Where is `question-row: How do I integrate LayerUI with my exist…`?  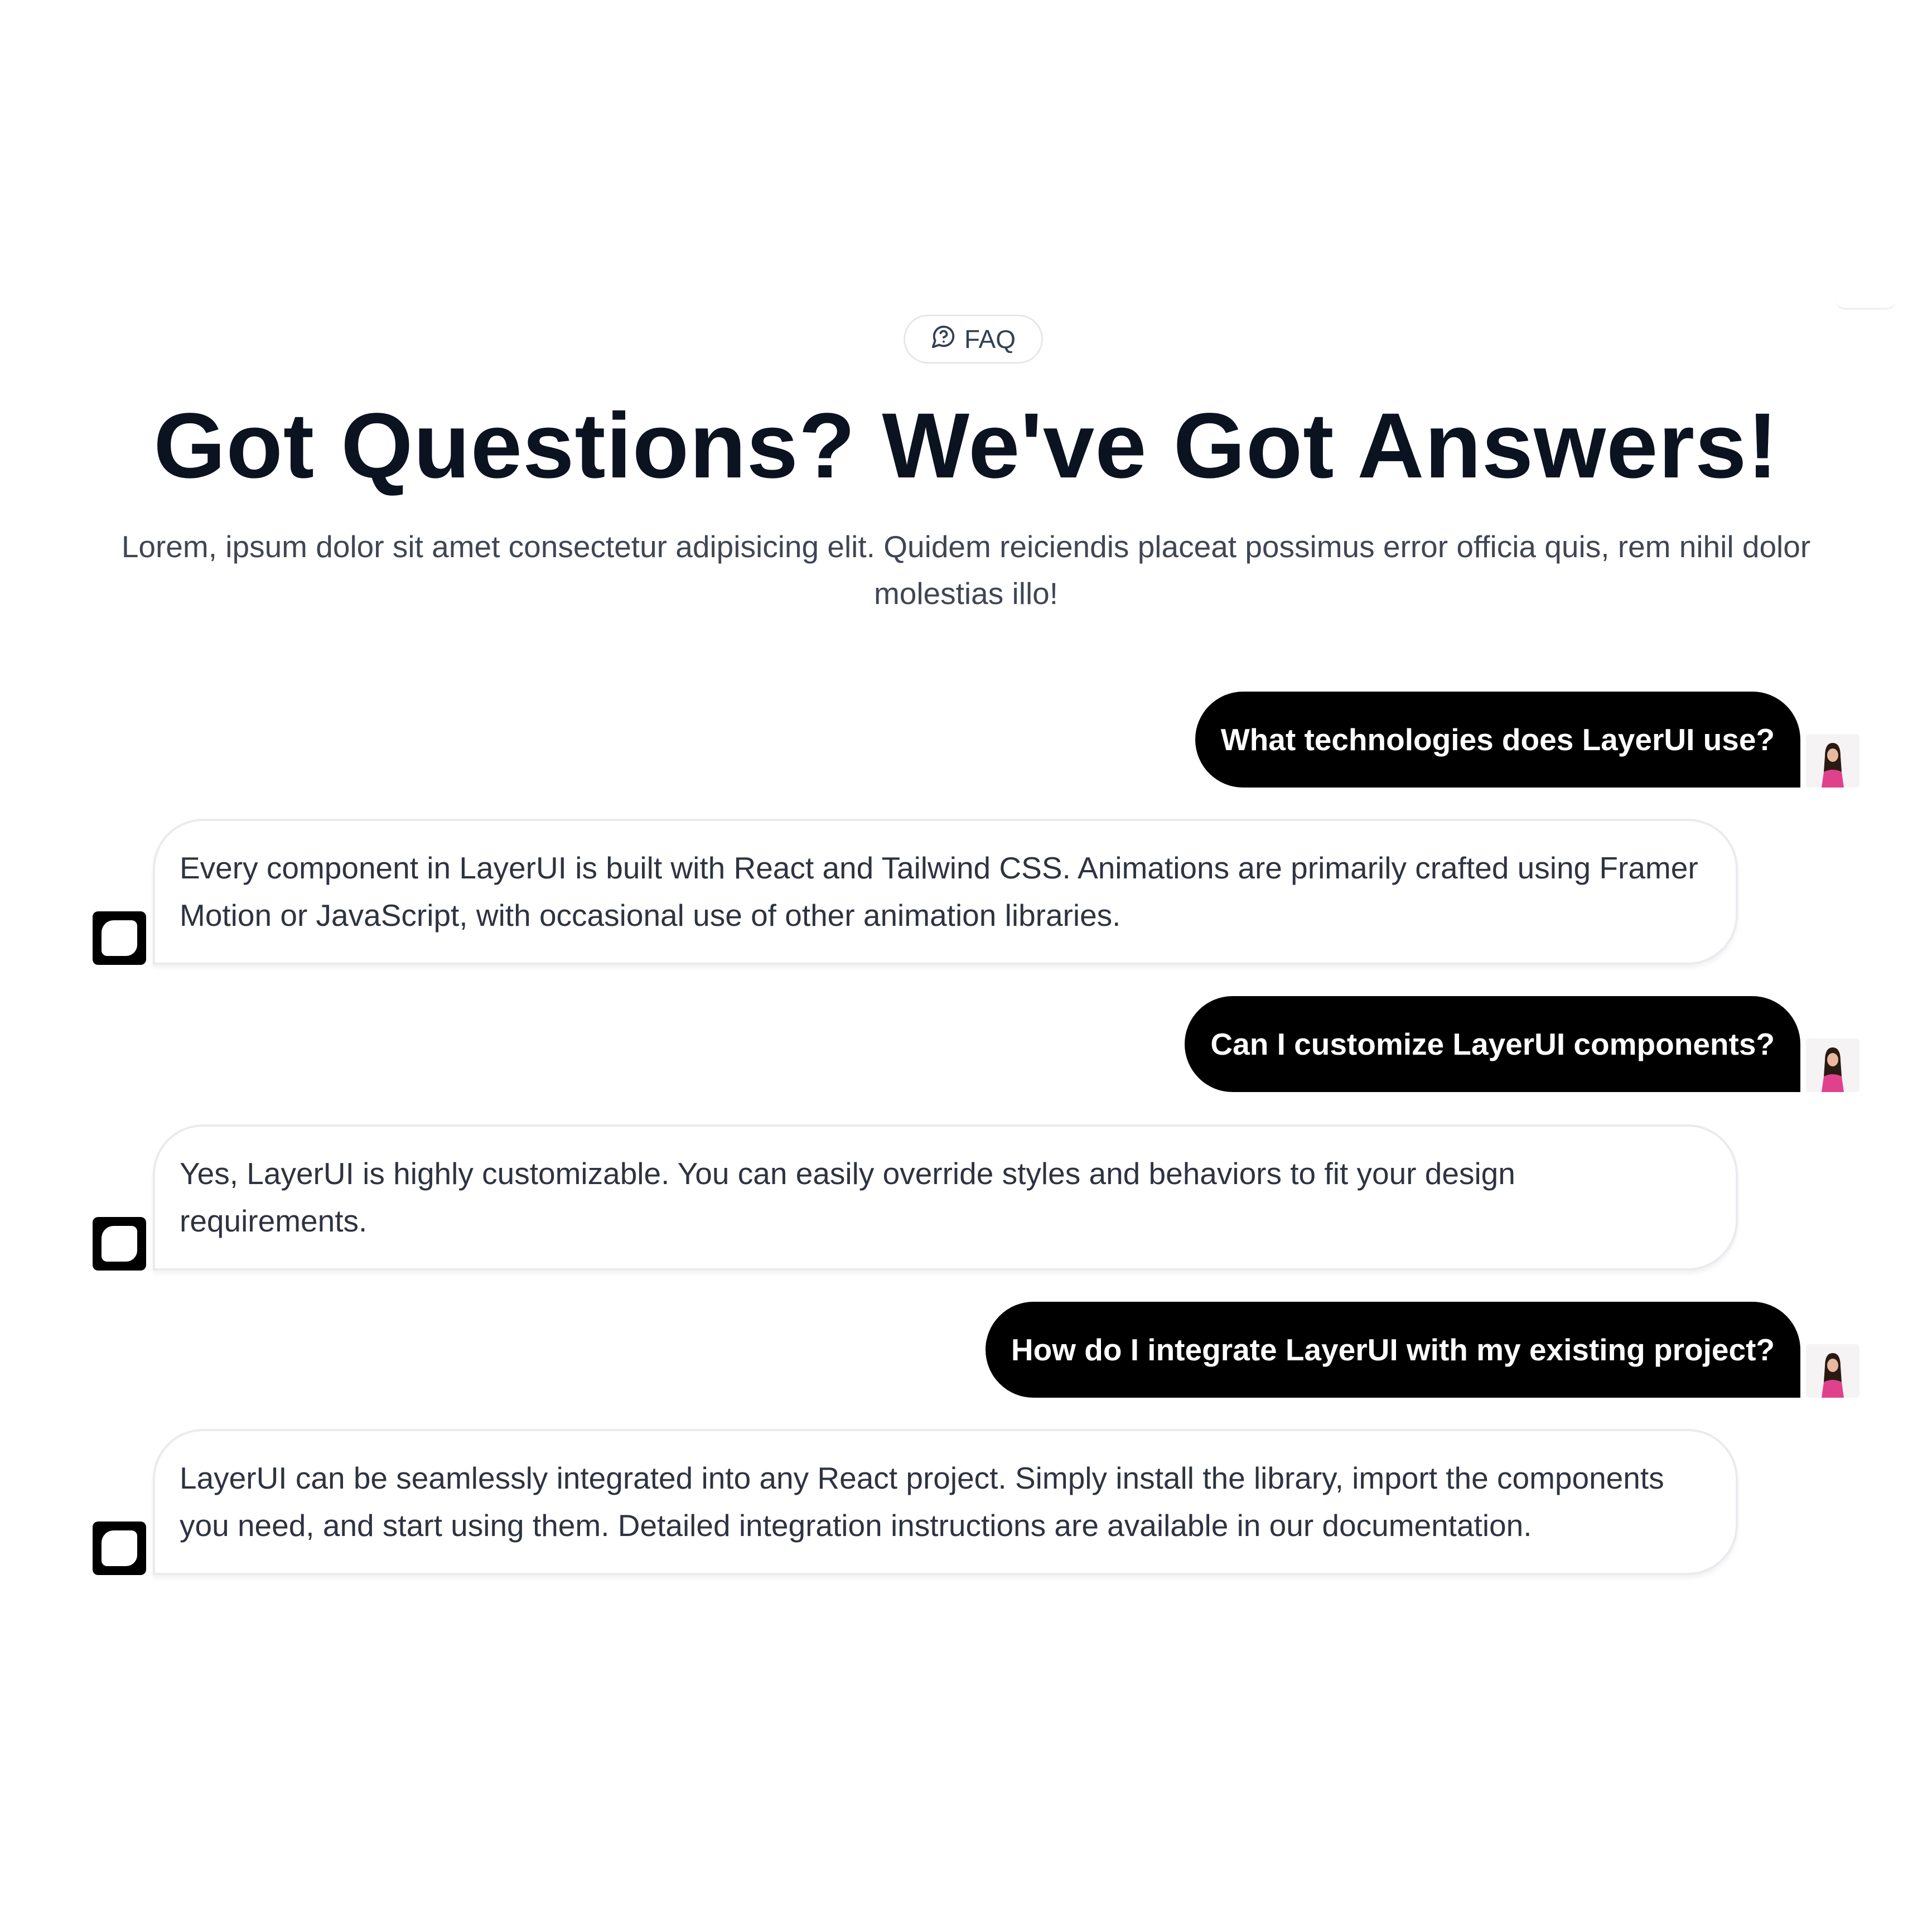 question-row: How do I integrate LayerUI with my exist… is located at coordinates (1422, 1350).